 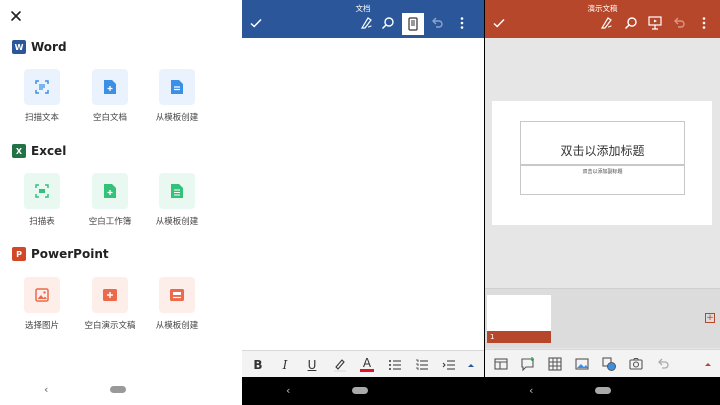 I want to click on numbered-list-icon, so click(x=422, y=364).